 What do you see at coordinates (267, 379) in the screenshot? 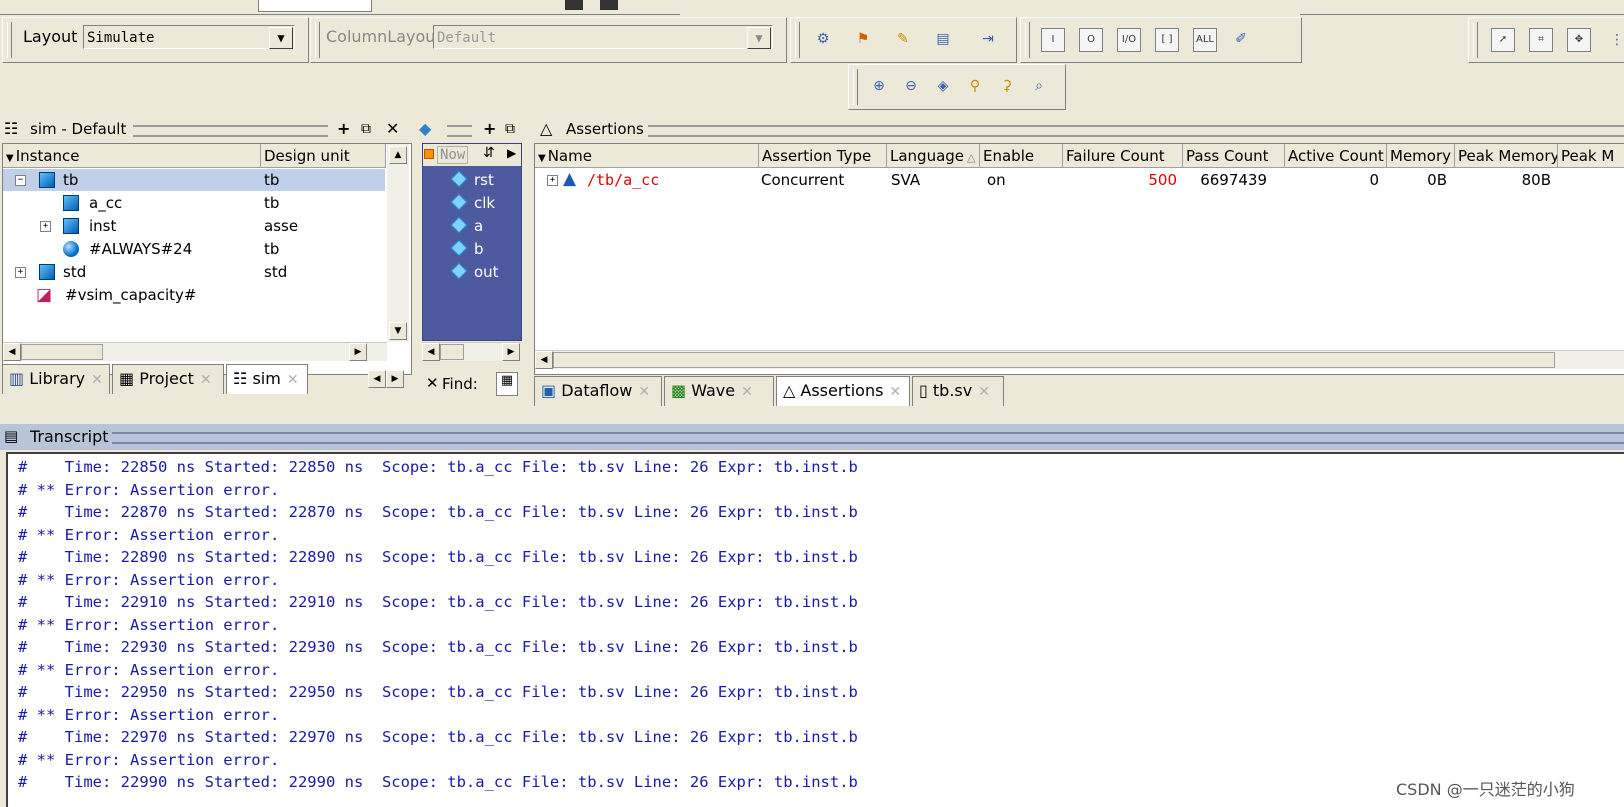
I see `tab-sim: ☷ sim ✕` at bounding box center [267, 379].